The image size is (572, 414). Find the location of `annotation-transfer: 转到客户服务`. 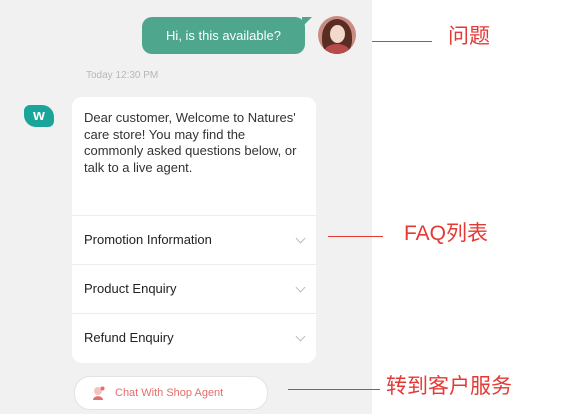

annotation-transfer: 转到客户服务 is located at coordinates (449, 386).